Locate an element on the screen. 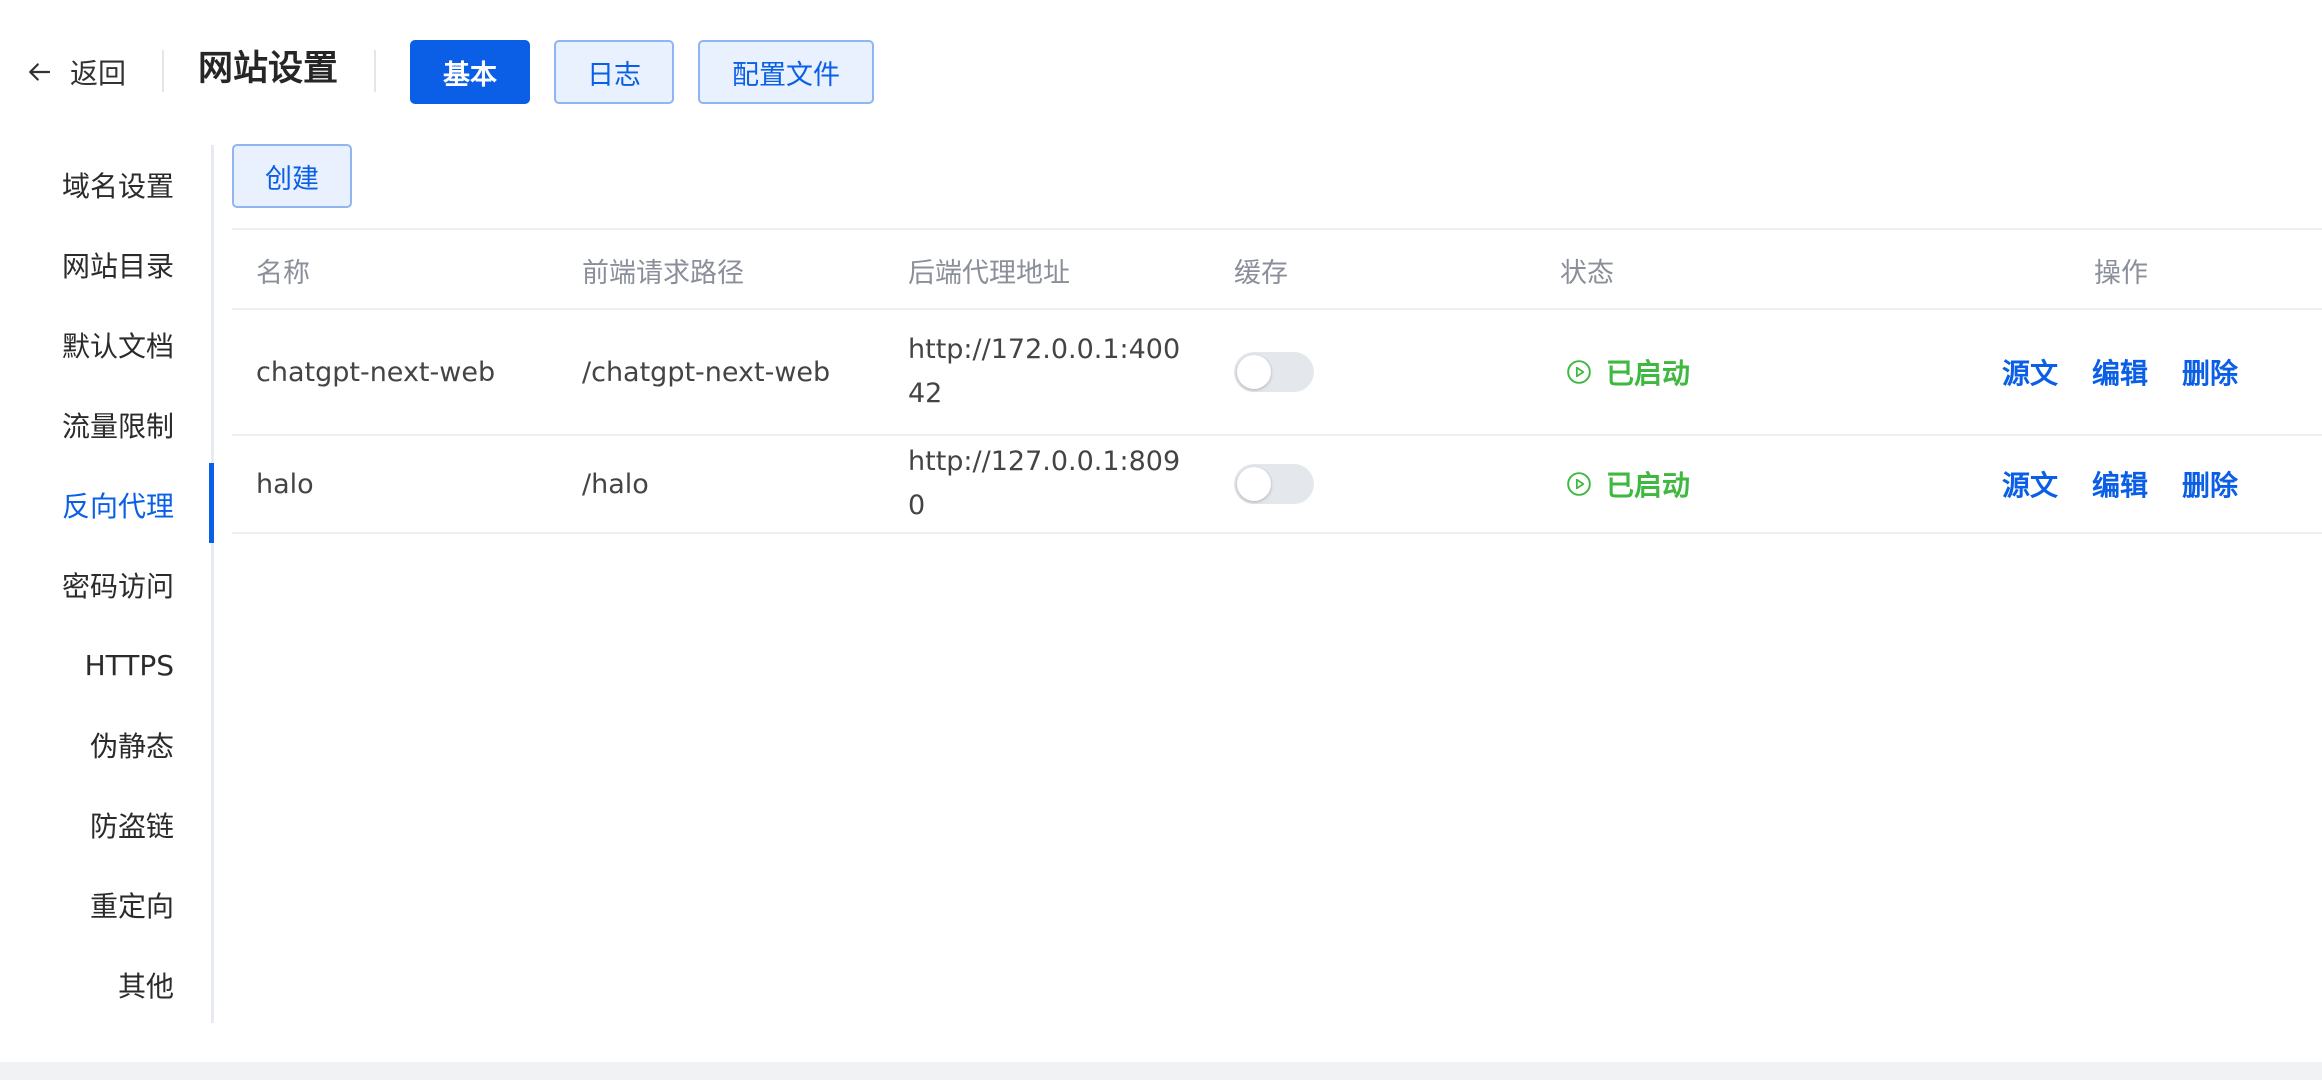 This screenshot has width=2322, height=1080. back-button: 返回 is located at coordinates (75, 72).